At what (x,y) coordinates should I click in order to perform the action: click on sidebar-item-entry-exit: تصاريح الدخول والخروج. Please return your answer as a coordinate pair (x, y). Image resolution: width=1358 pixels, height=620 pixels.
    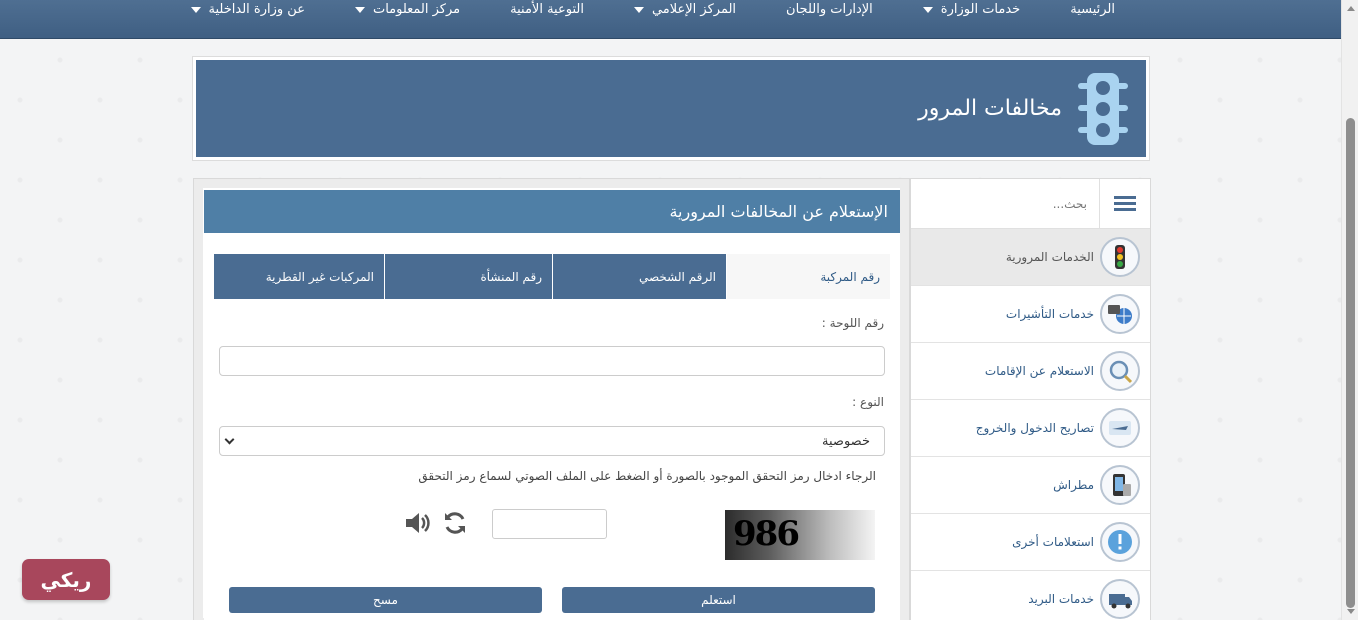
    Looking at the image, I should click on (1030, 428).